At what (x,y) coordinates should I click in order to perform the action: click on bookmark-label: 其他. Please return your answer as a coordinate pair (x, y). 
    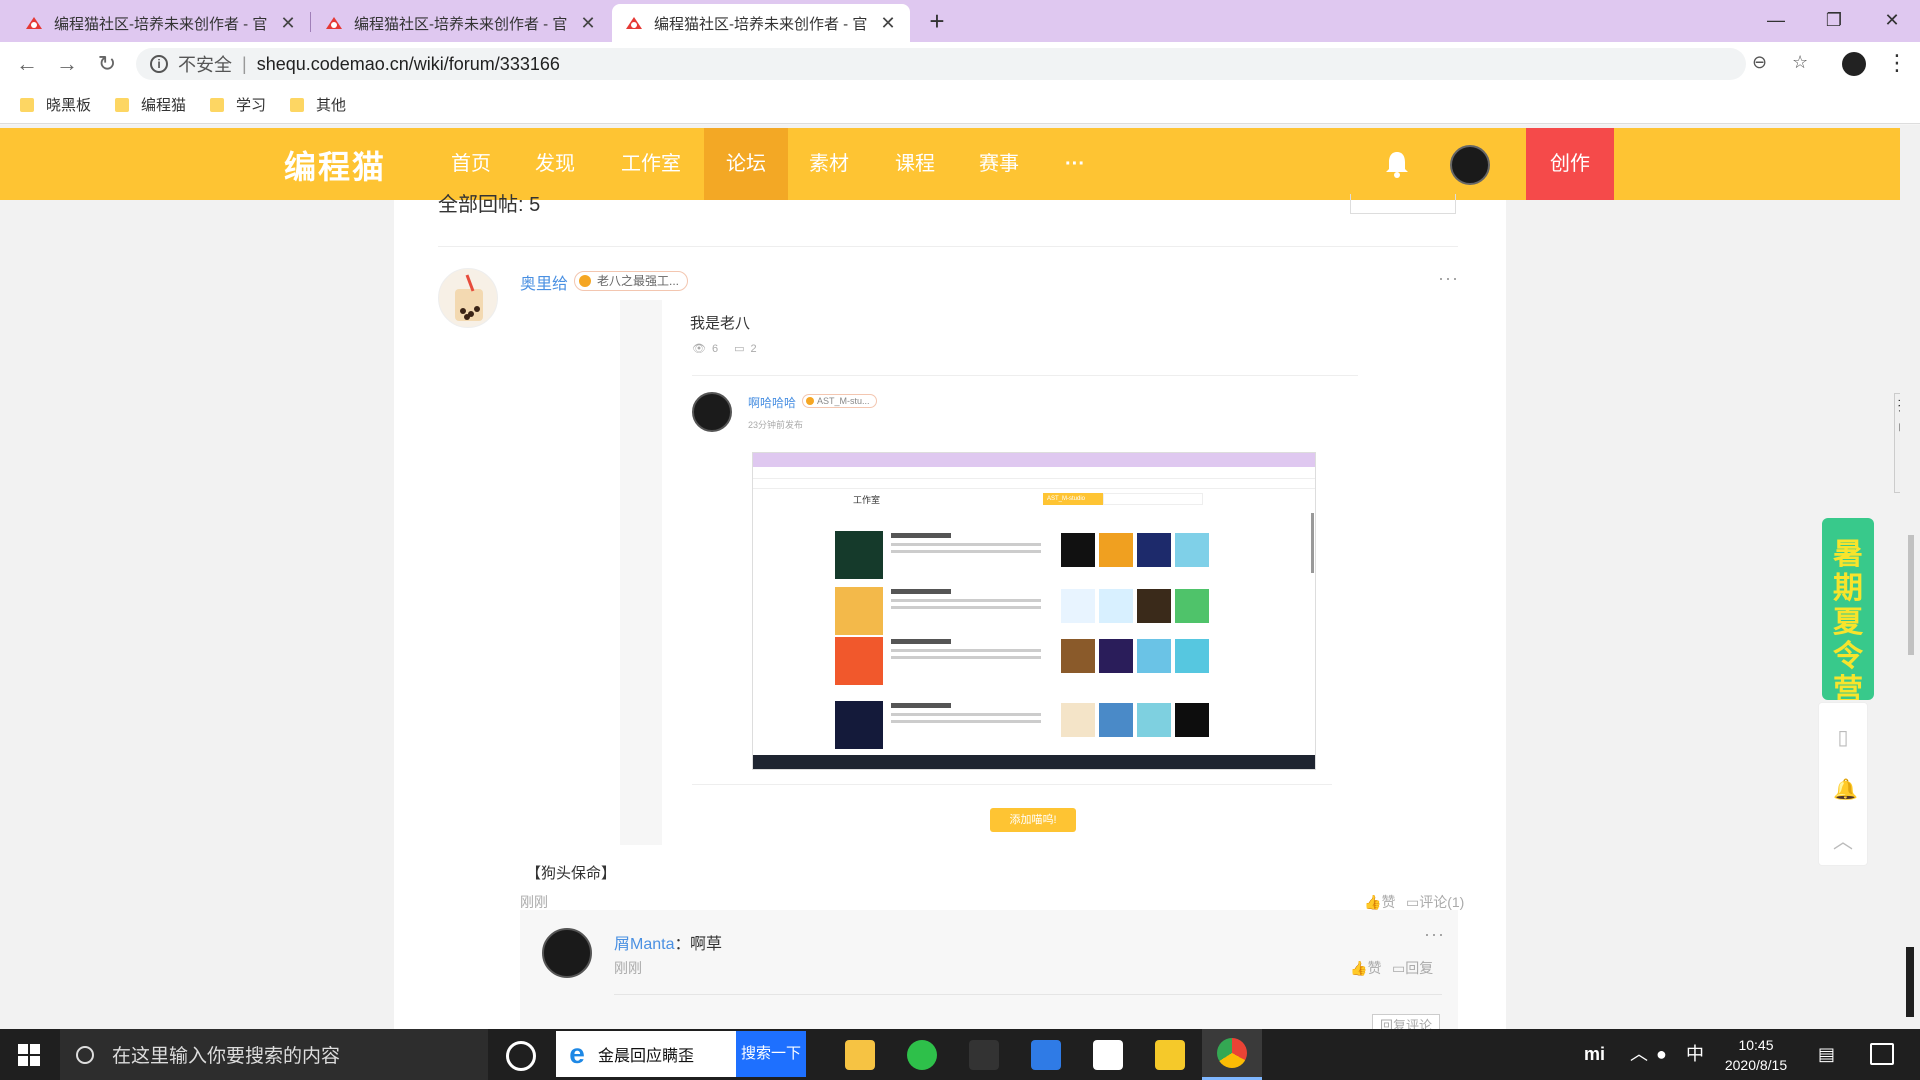
    Looking at the image, I should click on (331, 105).